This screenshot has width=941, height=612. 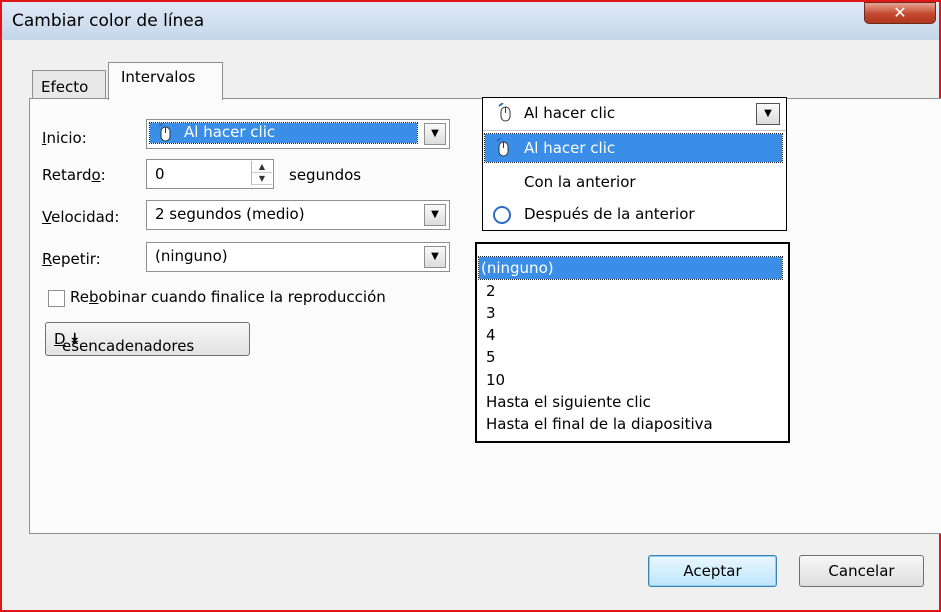 I want to click on close-icon: ✕, so click(x=900, y=12).